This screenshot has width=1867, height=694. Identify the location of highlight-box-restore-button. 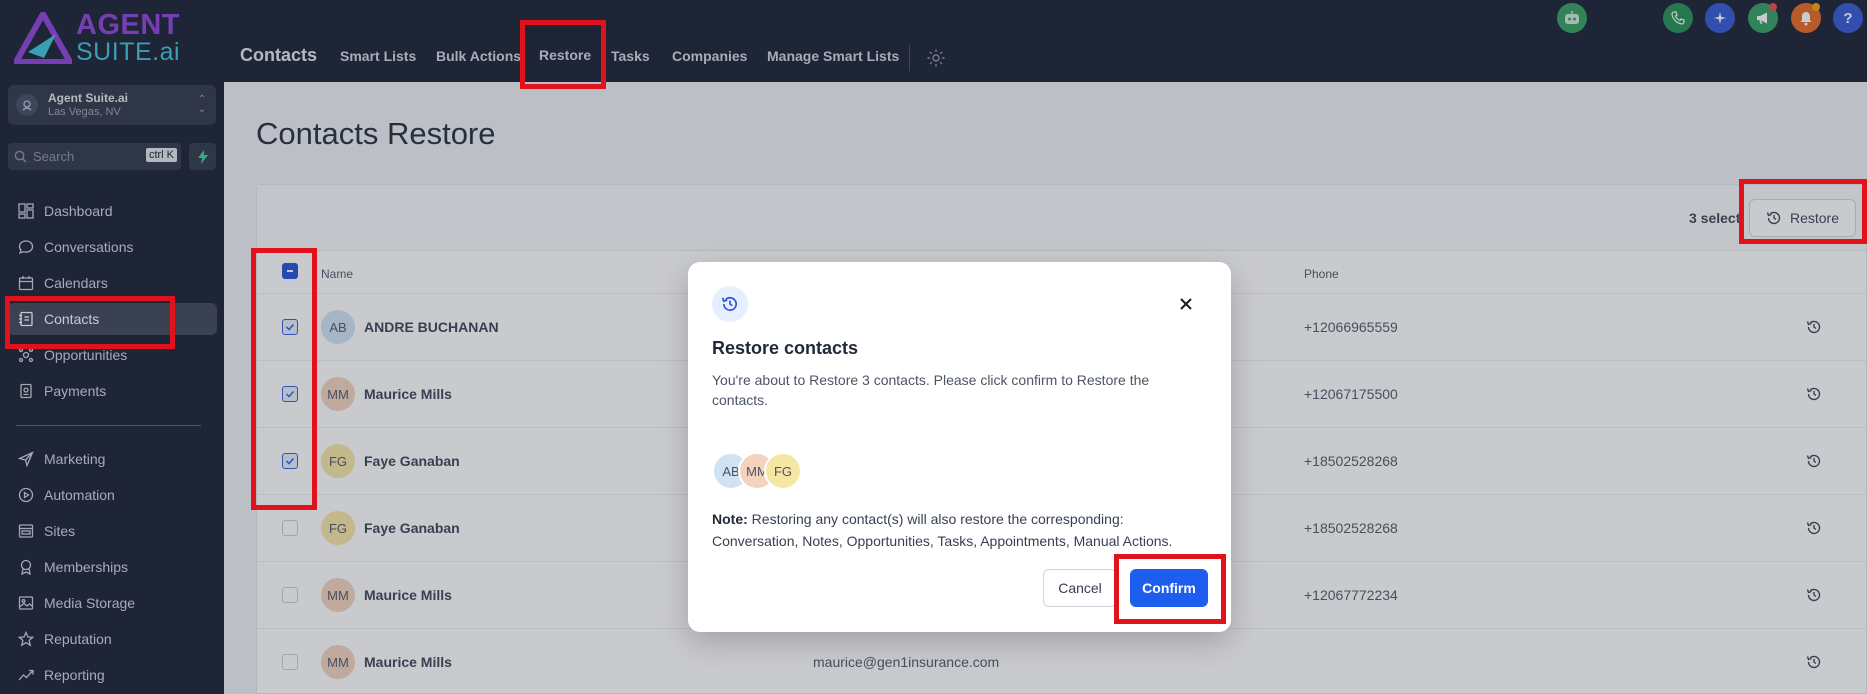
(1803, 211).